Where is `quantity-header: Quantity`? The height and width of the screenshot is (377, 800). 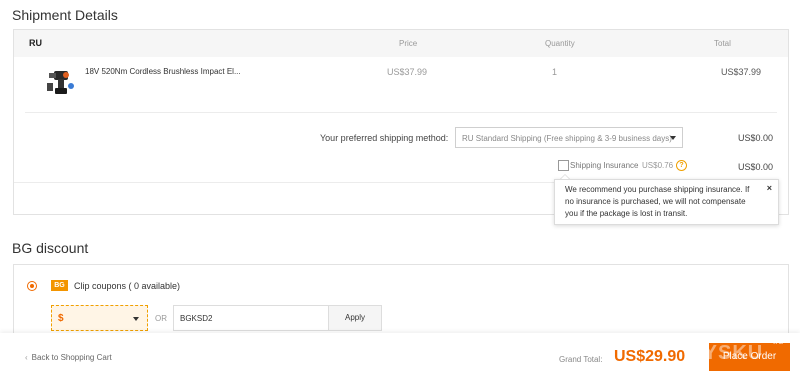 quantity-header: Quantity is located at coordinates (560, 43).